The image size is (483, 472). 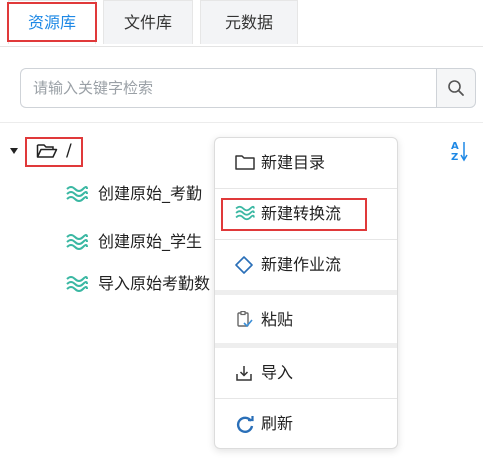 I want to click on menu-item-paste: 粘贴, so click(x=306, y=320).